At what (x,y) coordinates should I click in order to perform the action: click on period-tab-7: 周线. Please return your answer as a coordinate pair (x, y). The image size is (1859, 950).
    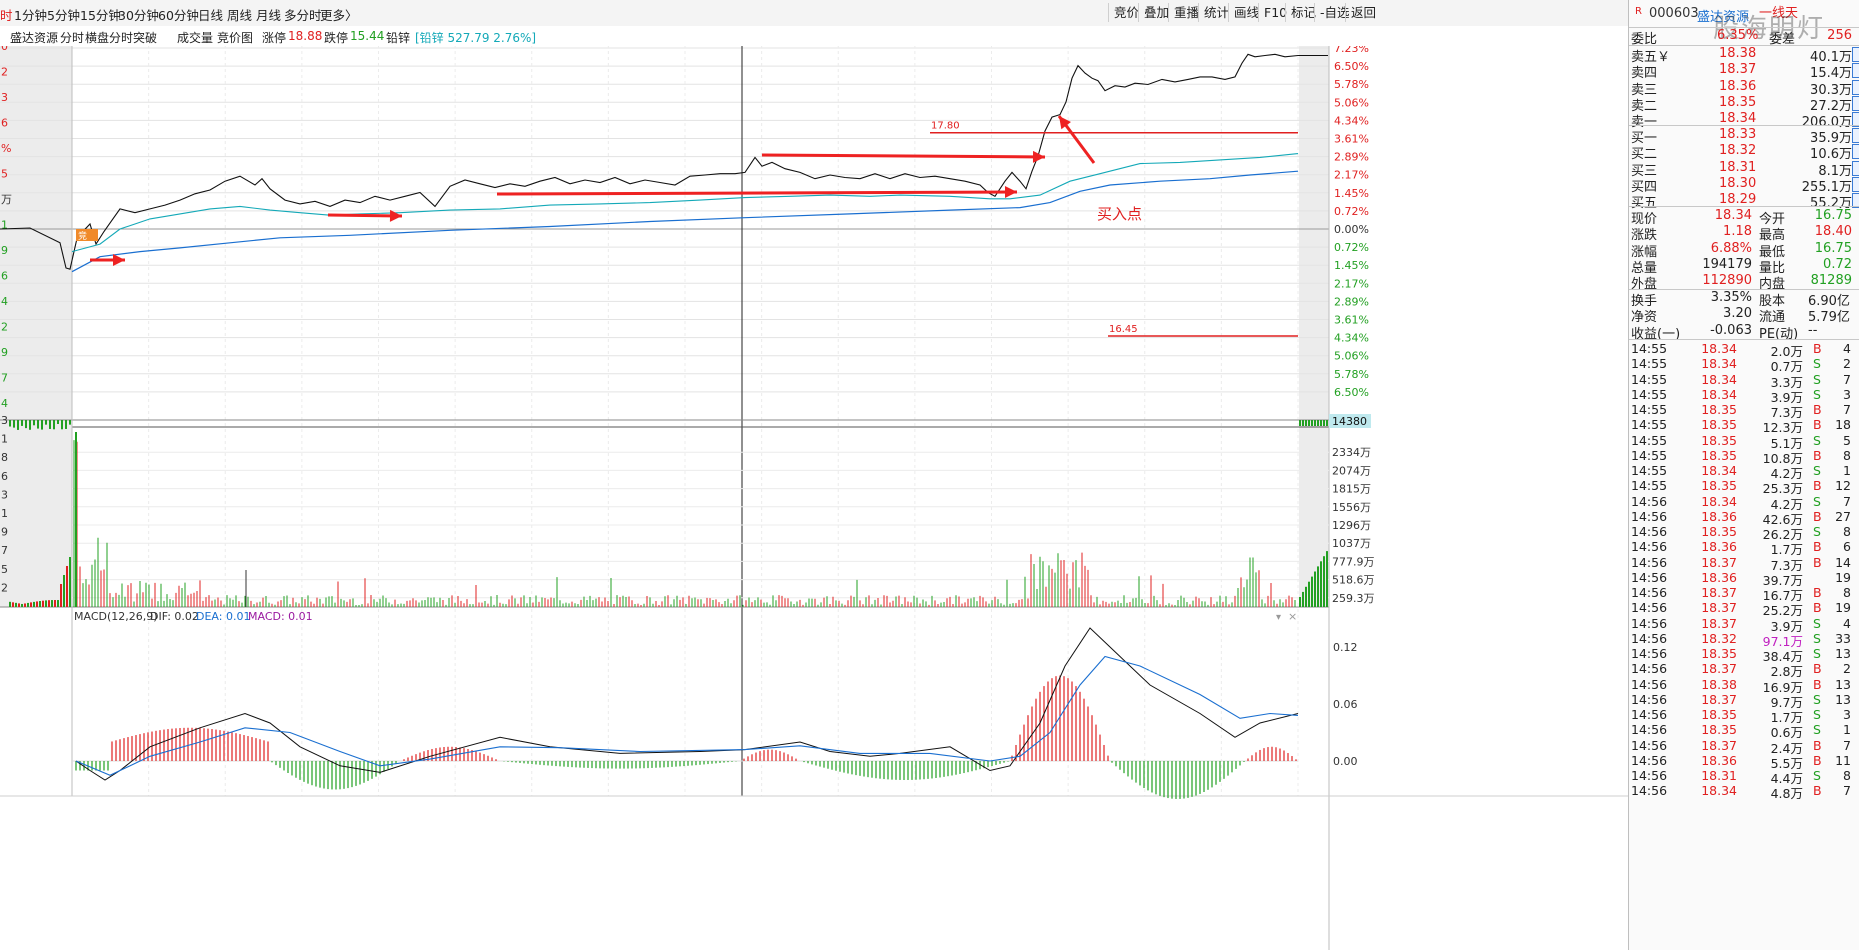
    Looking at the image, I should click on (239, 14).